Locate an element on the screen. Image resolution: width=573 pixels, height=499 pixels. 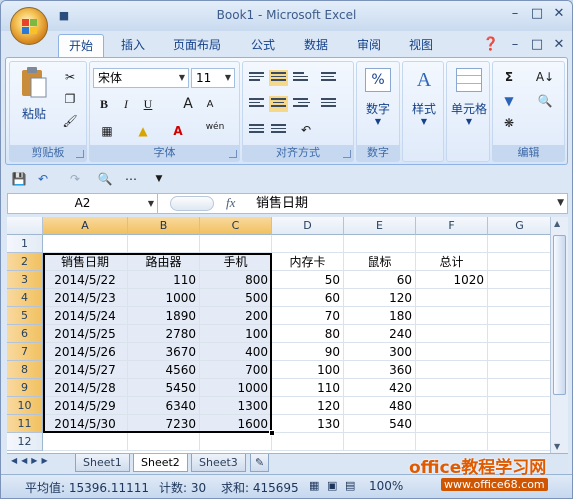
table-cell: 2014/5/27 is located at coordinates (85, 370).